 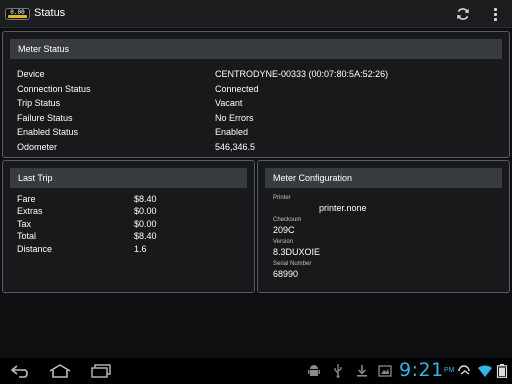 I want to click on trip-row-tax: Tax $0.00, so click(x=132, y=224).